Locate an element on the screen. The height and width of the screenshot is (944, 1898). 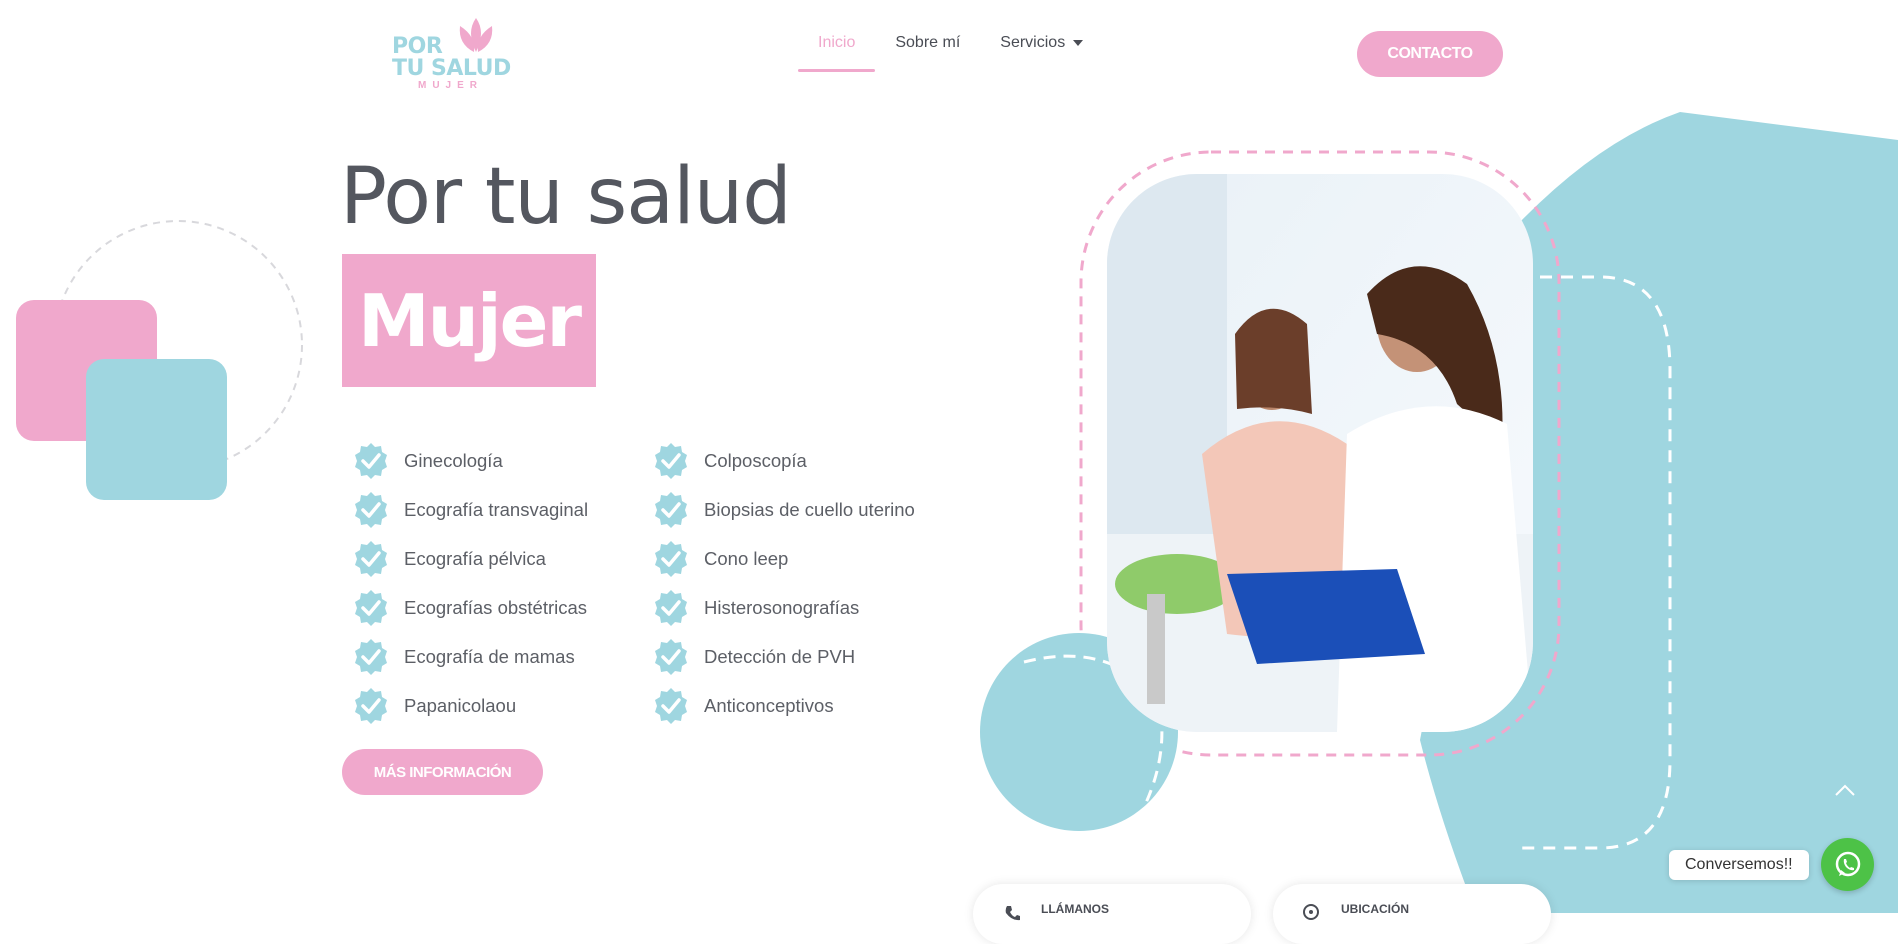
service-item: Colposcopía is located at coordinates (783, 460).